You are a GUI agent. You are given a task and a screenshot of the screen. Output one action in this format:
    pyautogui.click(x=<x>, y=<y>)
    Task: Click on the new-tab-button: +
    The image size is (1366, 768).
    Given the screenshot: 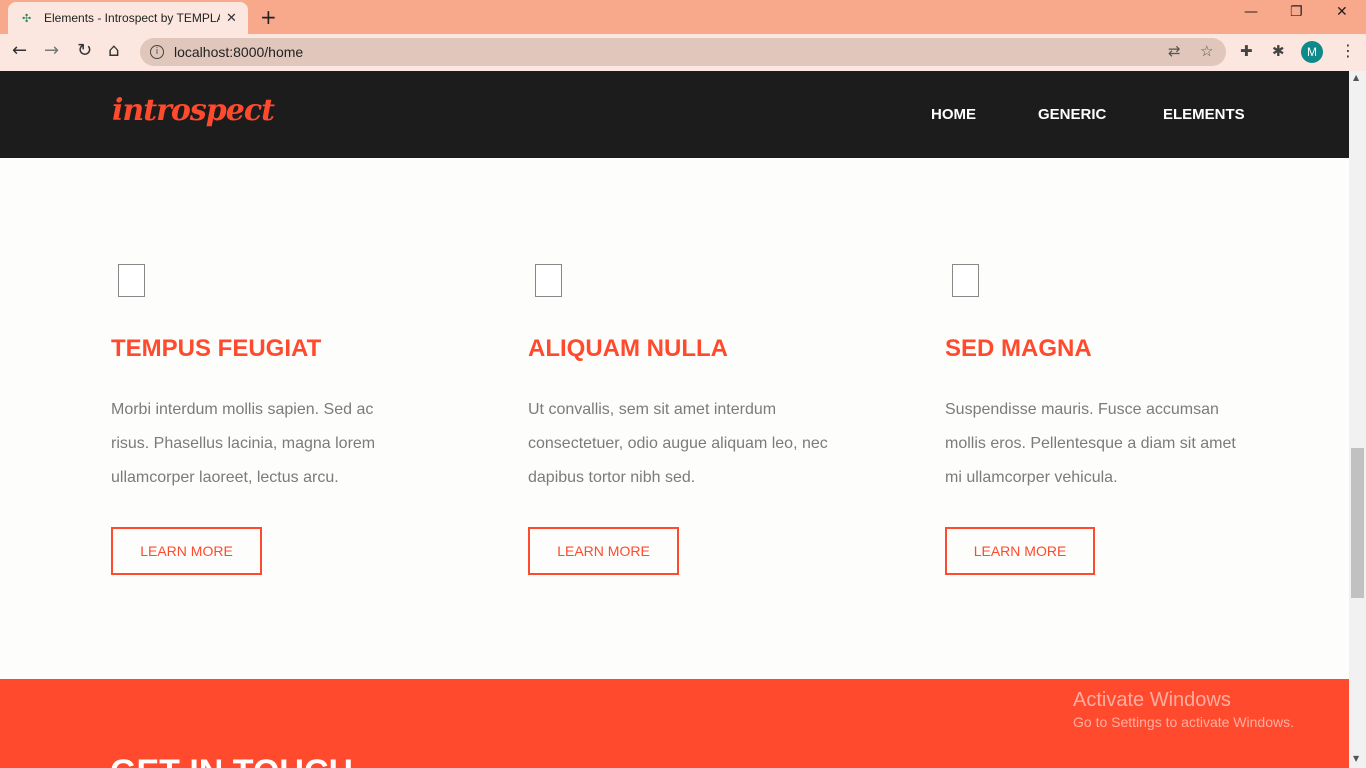 What is the action you would take?
    pyautogui.click(x=268, y=17)
    